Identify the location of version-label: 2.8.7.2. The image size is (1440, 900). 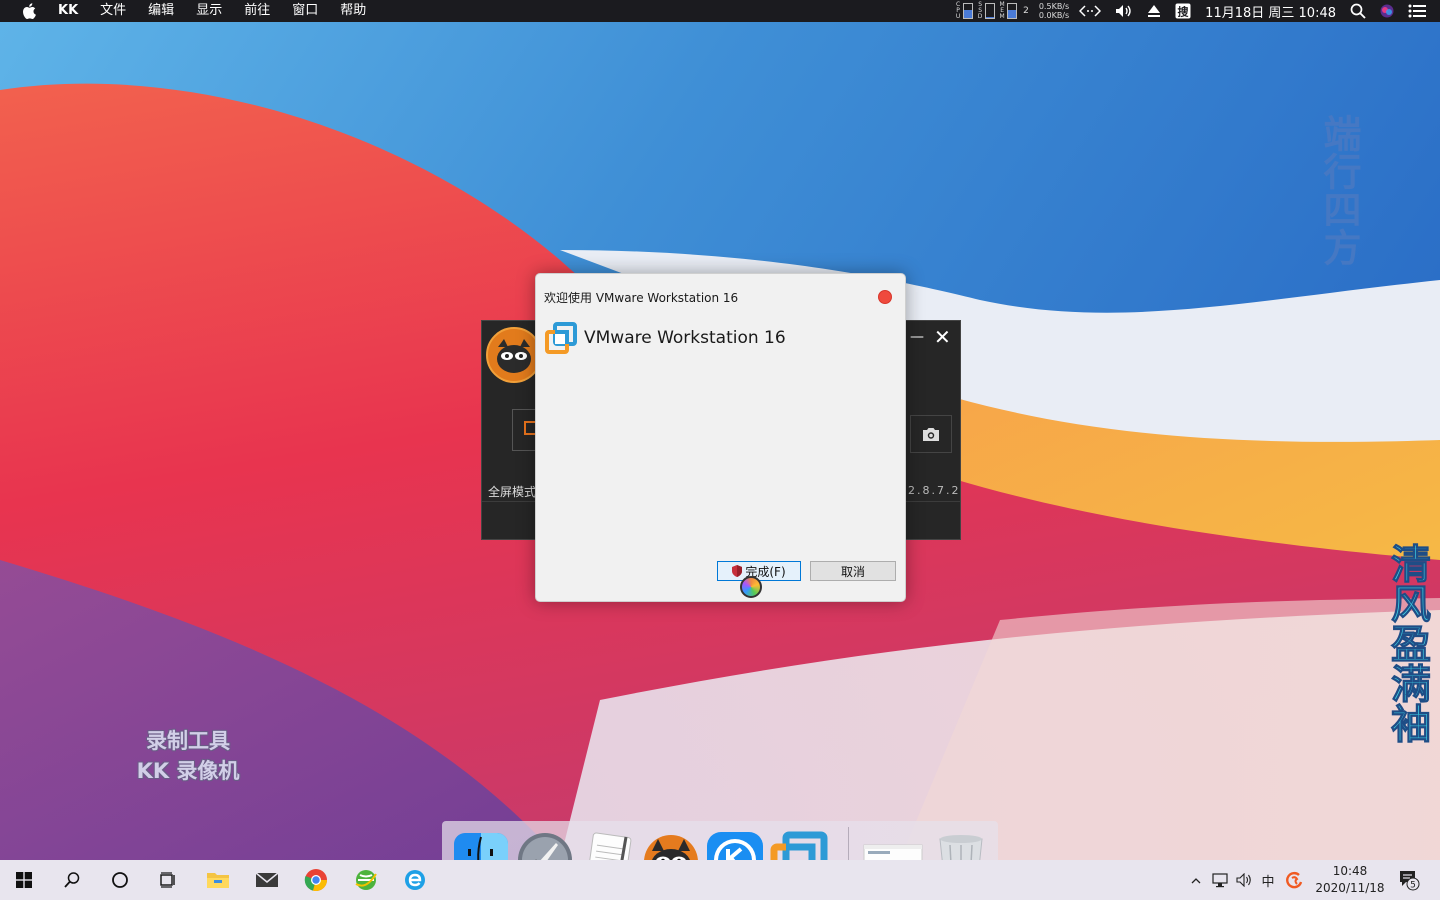
(934, 490).